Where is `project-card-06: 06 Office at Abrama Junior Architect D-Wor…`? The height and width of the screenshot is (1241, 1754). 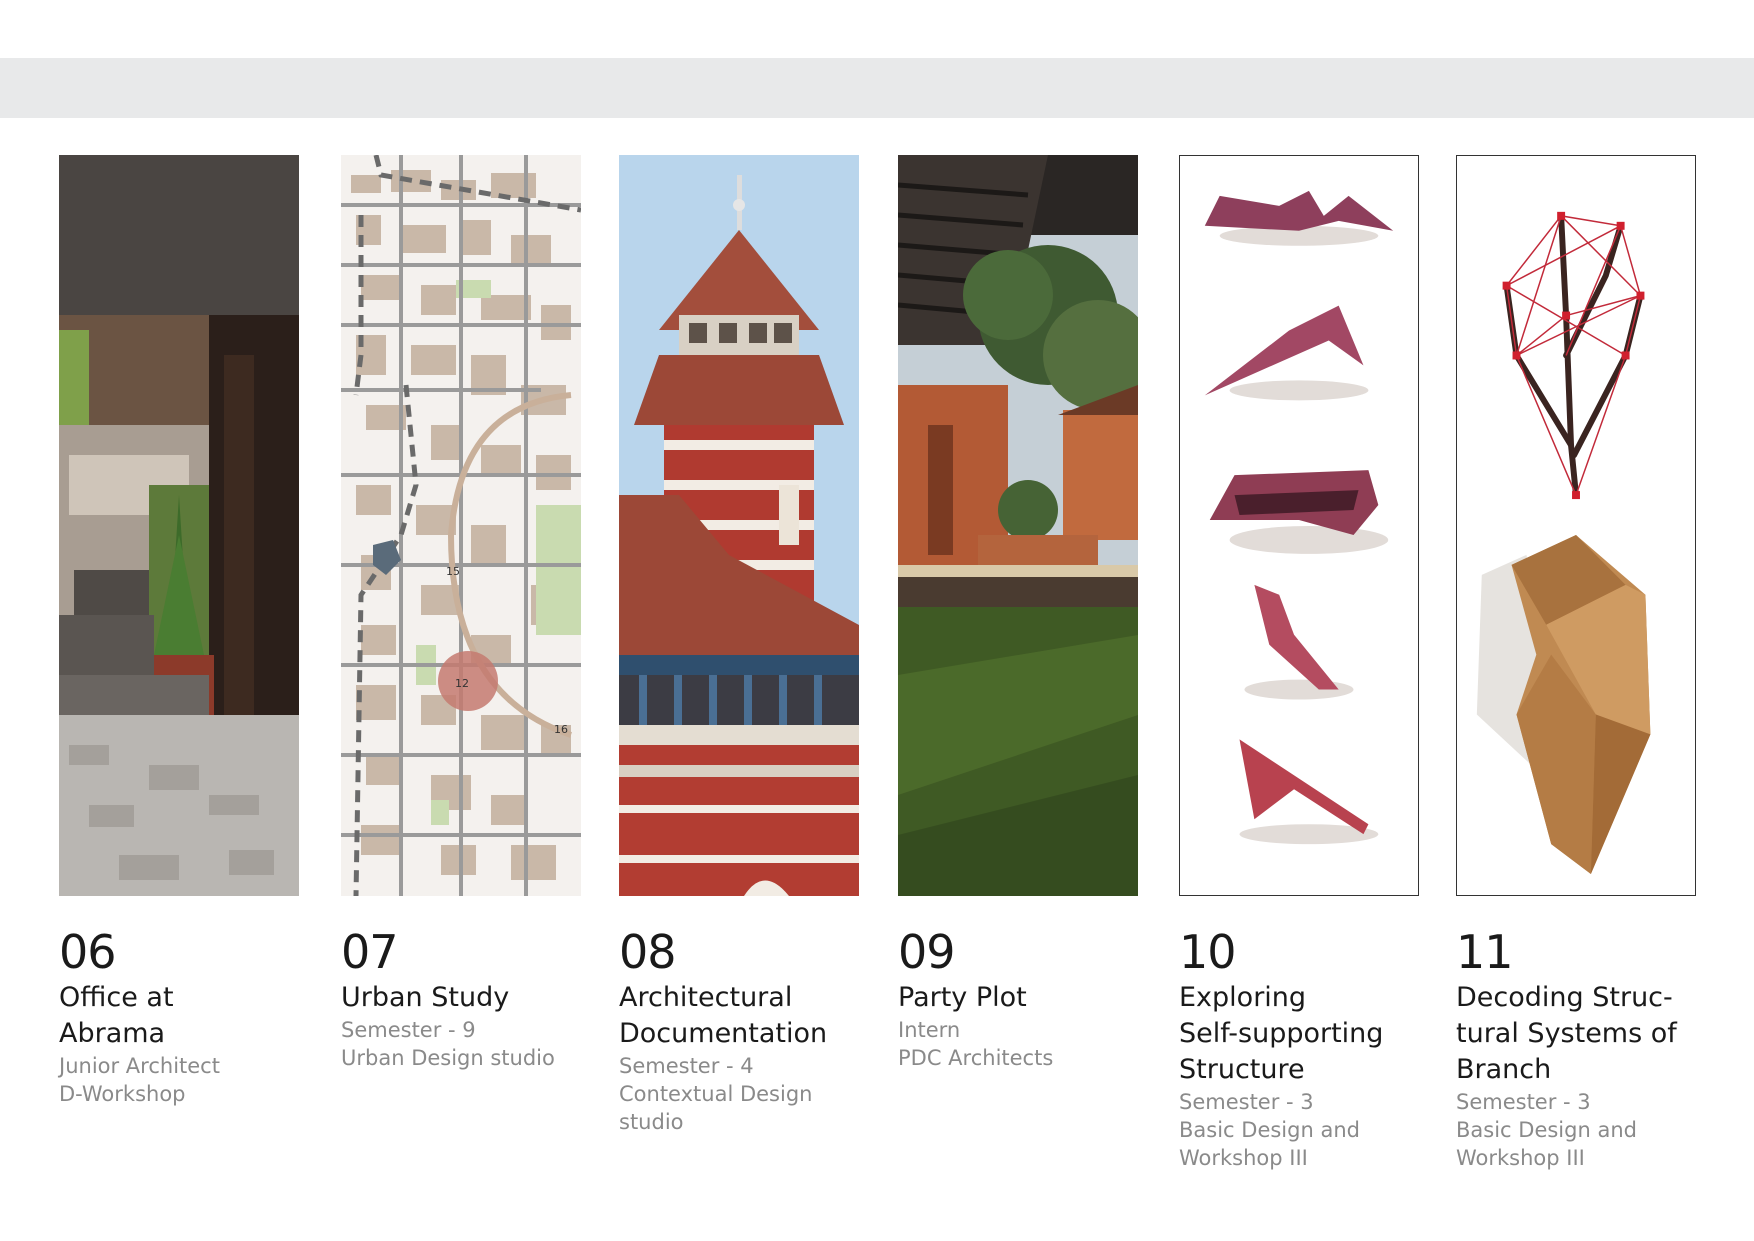 project-card-06: 06 Office at Abrama Junior Architect D-Wor… is located at coordinates (179, 631).